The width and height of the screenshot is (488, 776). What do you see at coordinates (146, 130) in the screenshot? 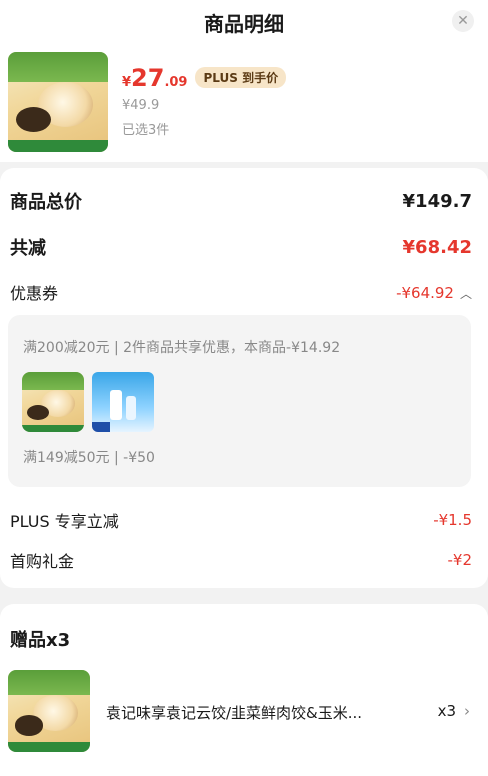
I see `selected-count: 已选3件` at bounding box center [146, 130].